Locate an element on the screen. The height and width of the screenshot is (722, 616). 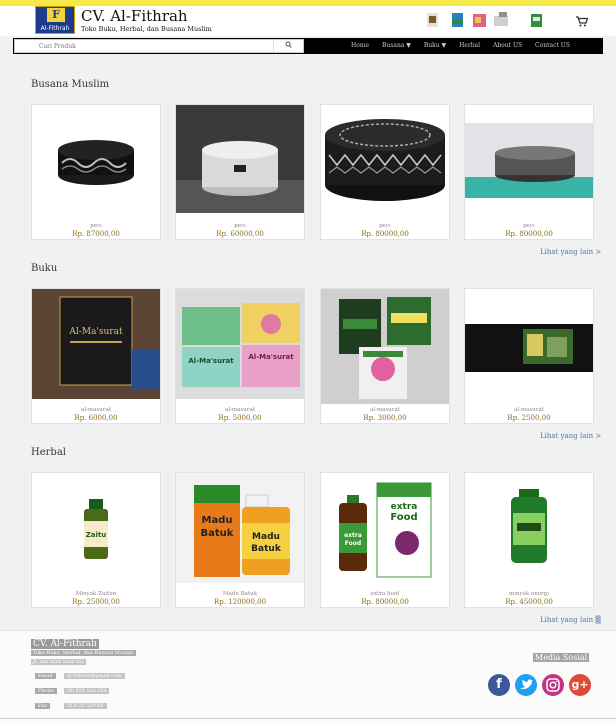
product-price: Rp. 60000,00 is located at coordinates (240, 234).